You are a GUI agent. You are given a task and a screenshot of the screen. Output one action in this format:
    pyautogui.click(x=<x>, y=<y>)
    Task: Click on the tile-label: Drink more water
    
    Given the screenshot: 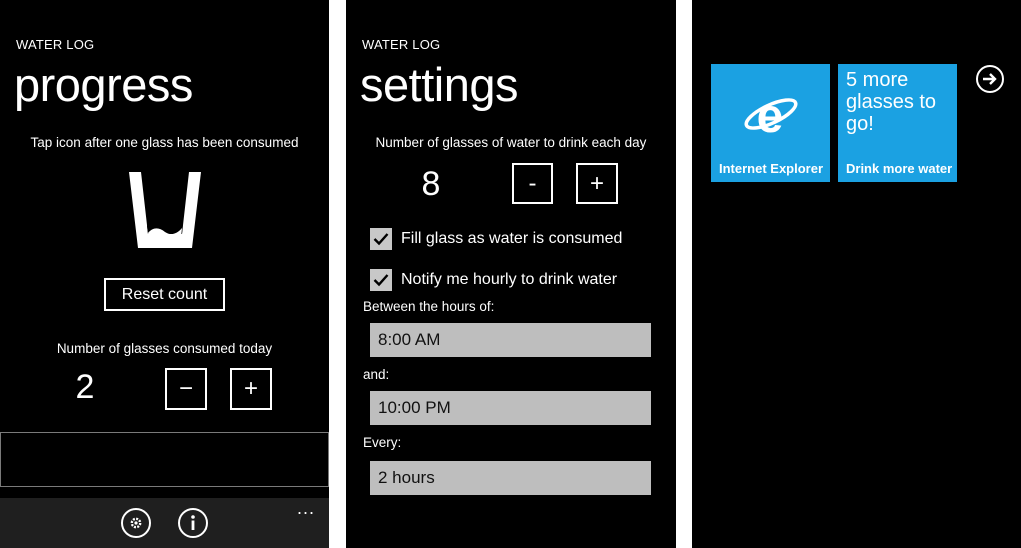 What is the action you would take?
    pyautogui.click(x=899, y=168)
    